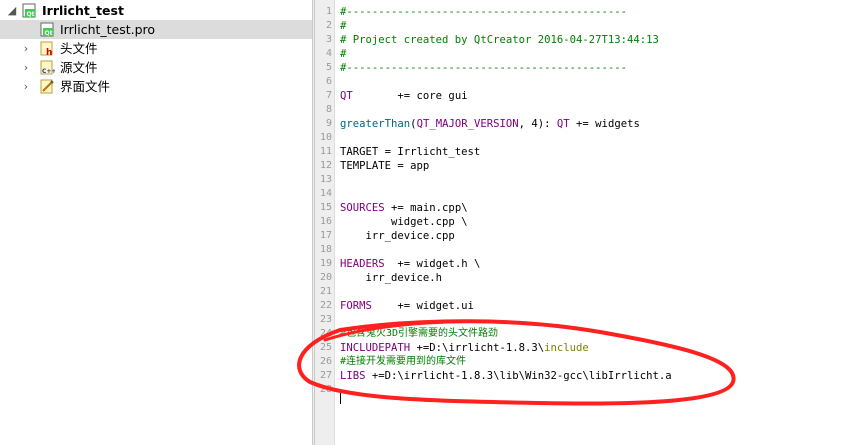 This screenshot has width=847, height=445. What do you see at coordinates (410, 96) in the screenshot?
I see `code-text: += core gui` at bounding box center [410, 96].